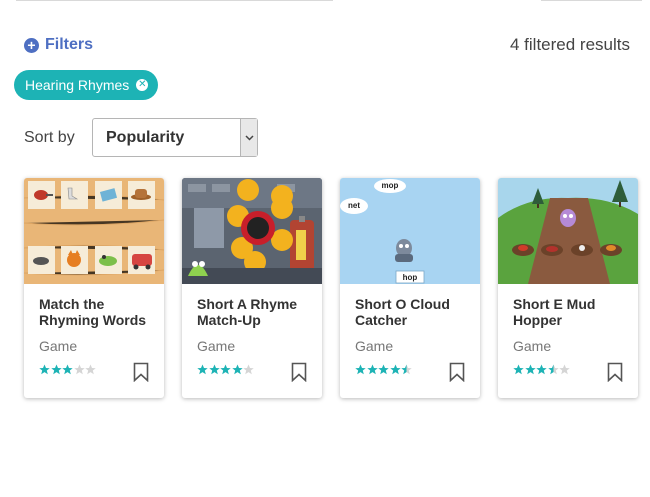  Describe the element at coordinates (252, 288) in the screenshot. I see `game-card: Short A Rhyme Match-Up Game` at that location.